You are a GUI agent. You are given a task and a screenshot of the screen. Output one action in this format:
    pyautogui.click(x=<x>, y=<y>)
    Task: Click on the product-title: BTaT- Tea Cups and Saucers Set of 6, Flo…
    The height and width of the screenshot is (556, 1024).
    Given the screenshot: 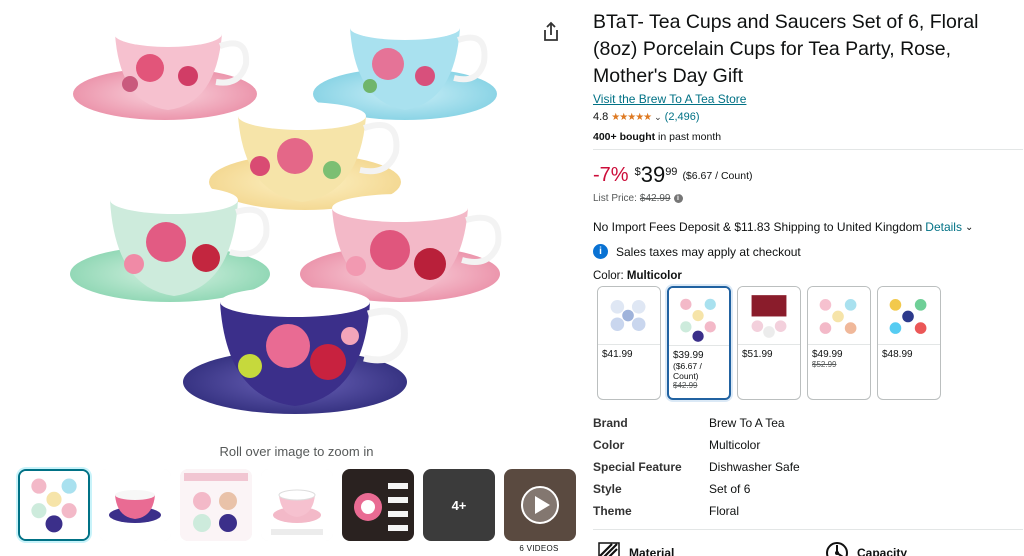 What is the action you would take?
    pyautogui.click(x=786, y=49)
    